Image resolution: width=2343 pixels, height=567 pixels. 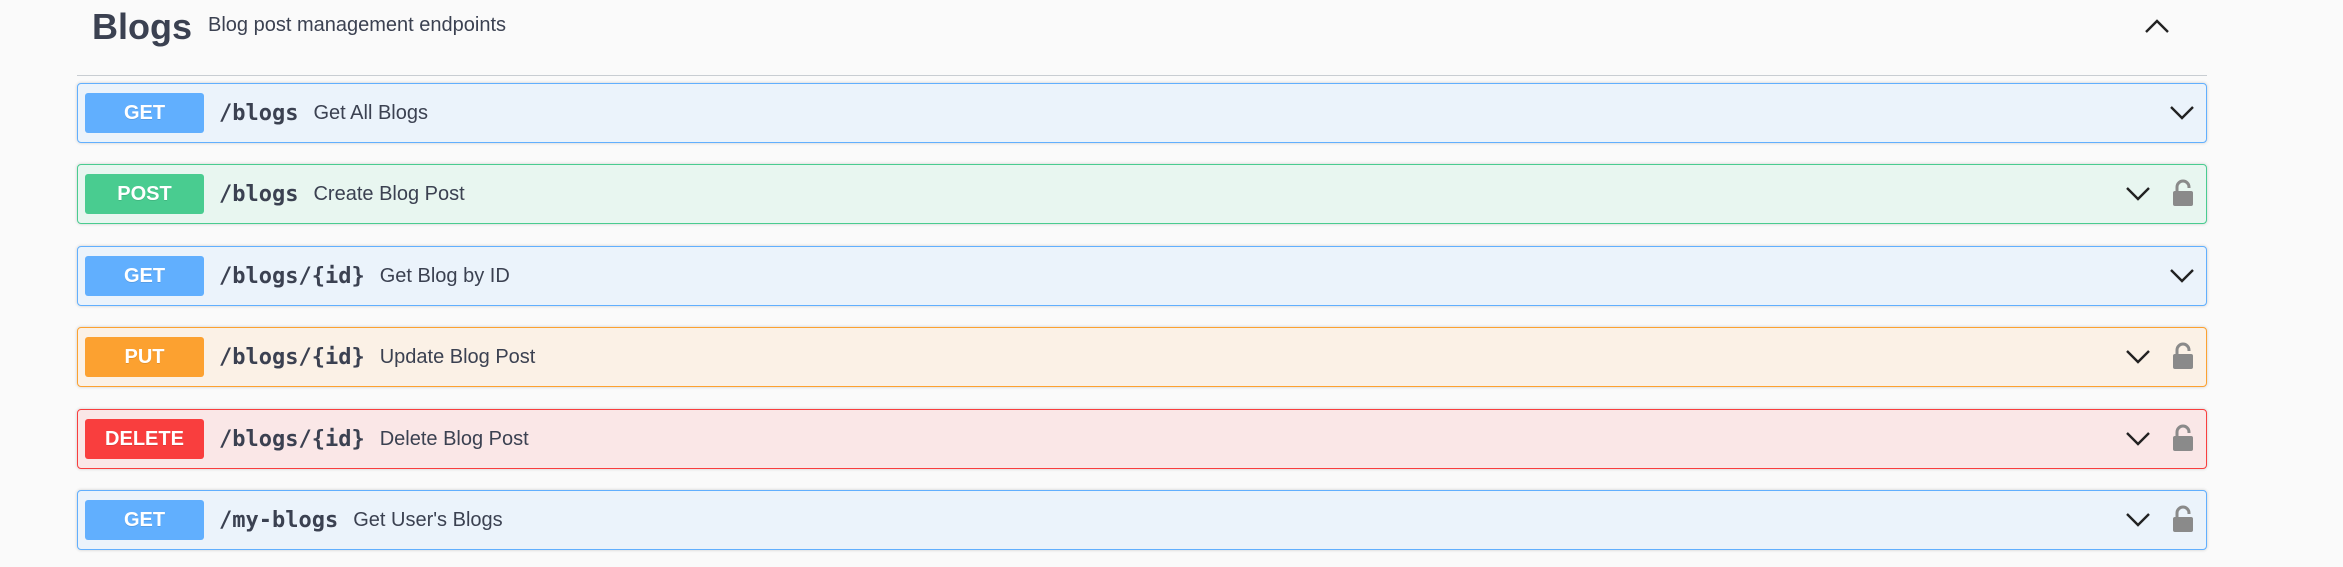 I want to click on method-badge: PUT, so click(x=144, y=357).